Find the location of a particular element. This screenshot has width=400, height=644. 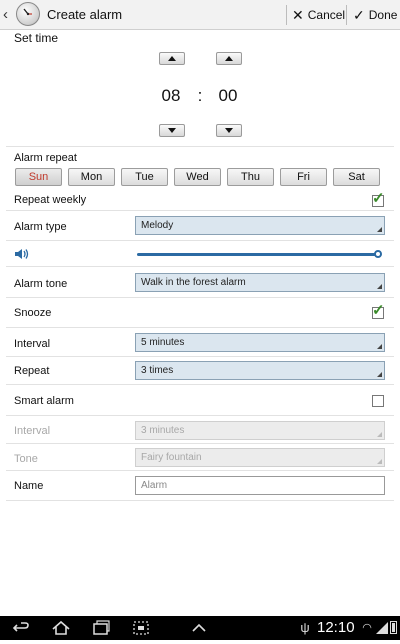

name-label: Name is located at coordinates (29, 486).